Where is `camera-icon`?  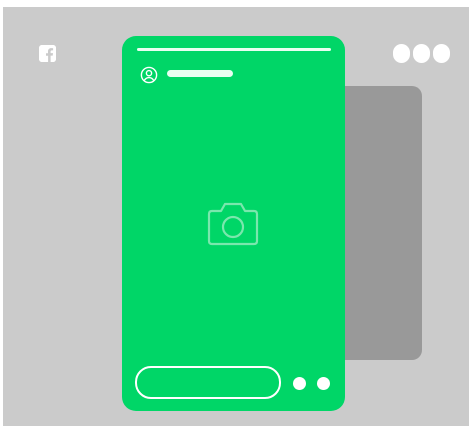 camera-icon is located at coordinates (233, 224).